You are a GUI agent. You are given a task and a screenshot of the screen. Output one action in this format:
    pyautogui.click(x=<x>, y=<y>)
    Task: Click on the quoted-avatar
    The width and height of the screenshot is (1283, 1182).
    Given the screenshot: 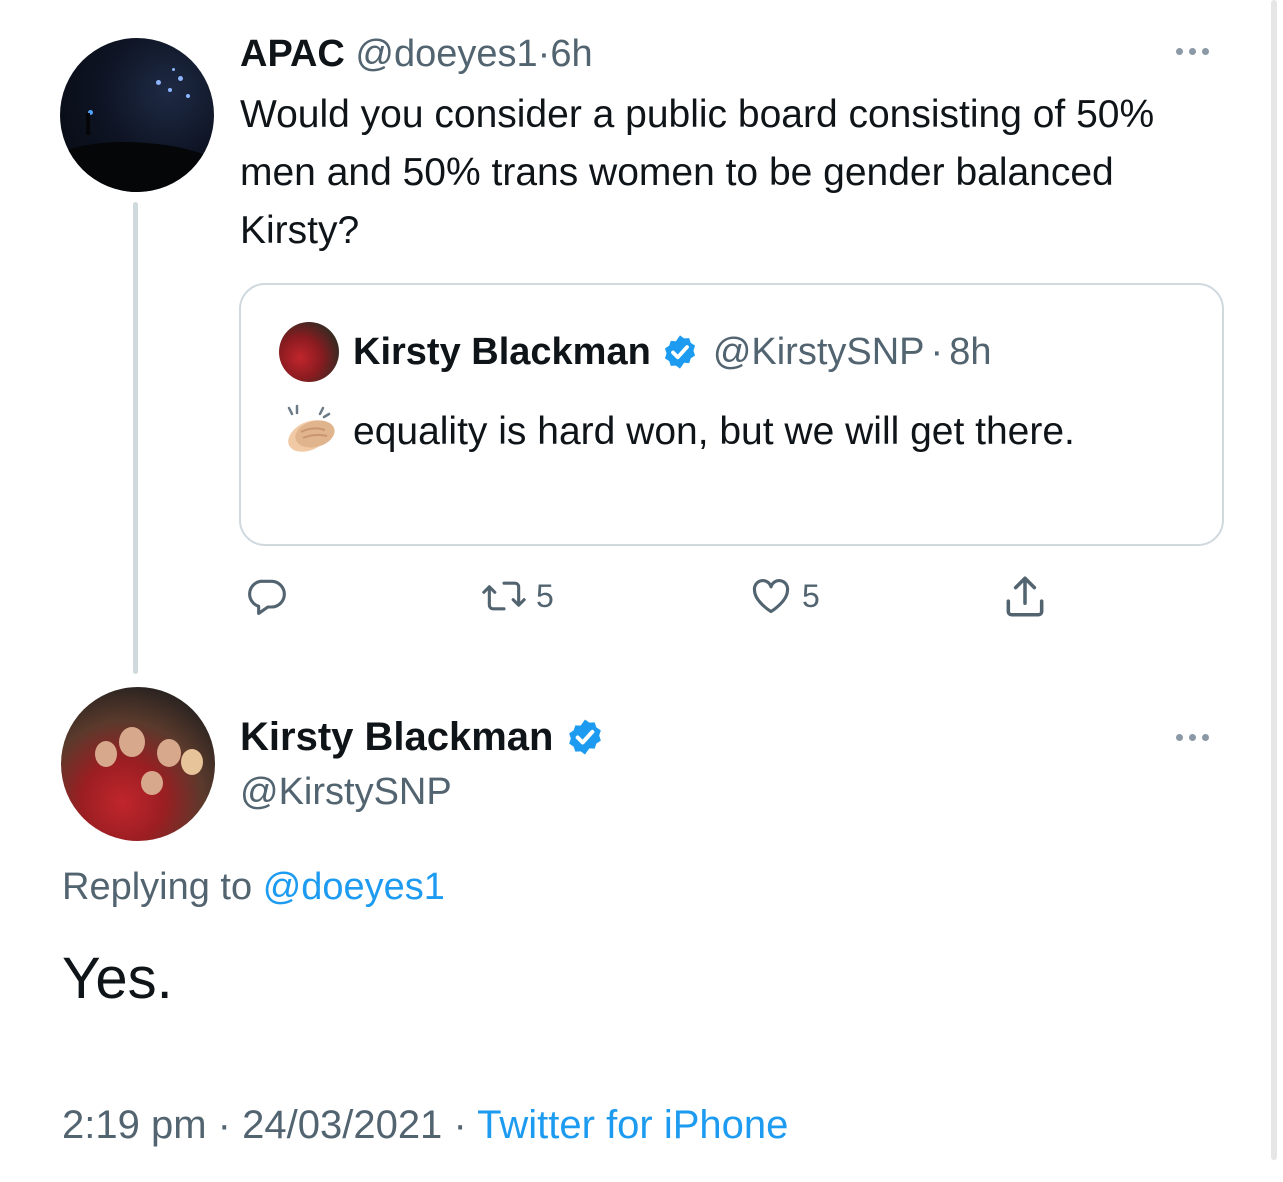 What is the action you would take?
    pyautogui.click(x=309, y=352)
    